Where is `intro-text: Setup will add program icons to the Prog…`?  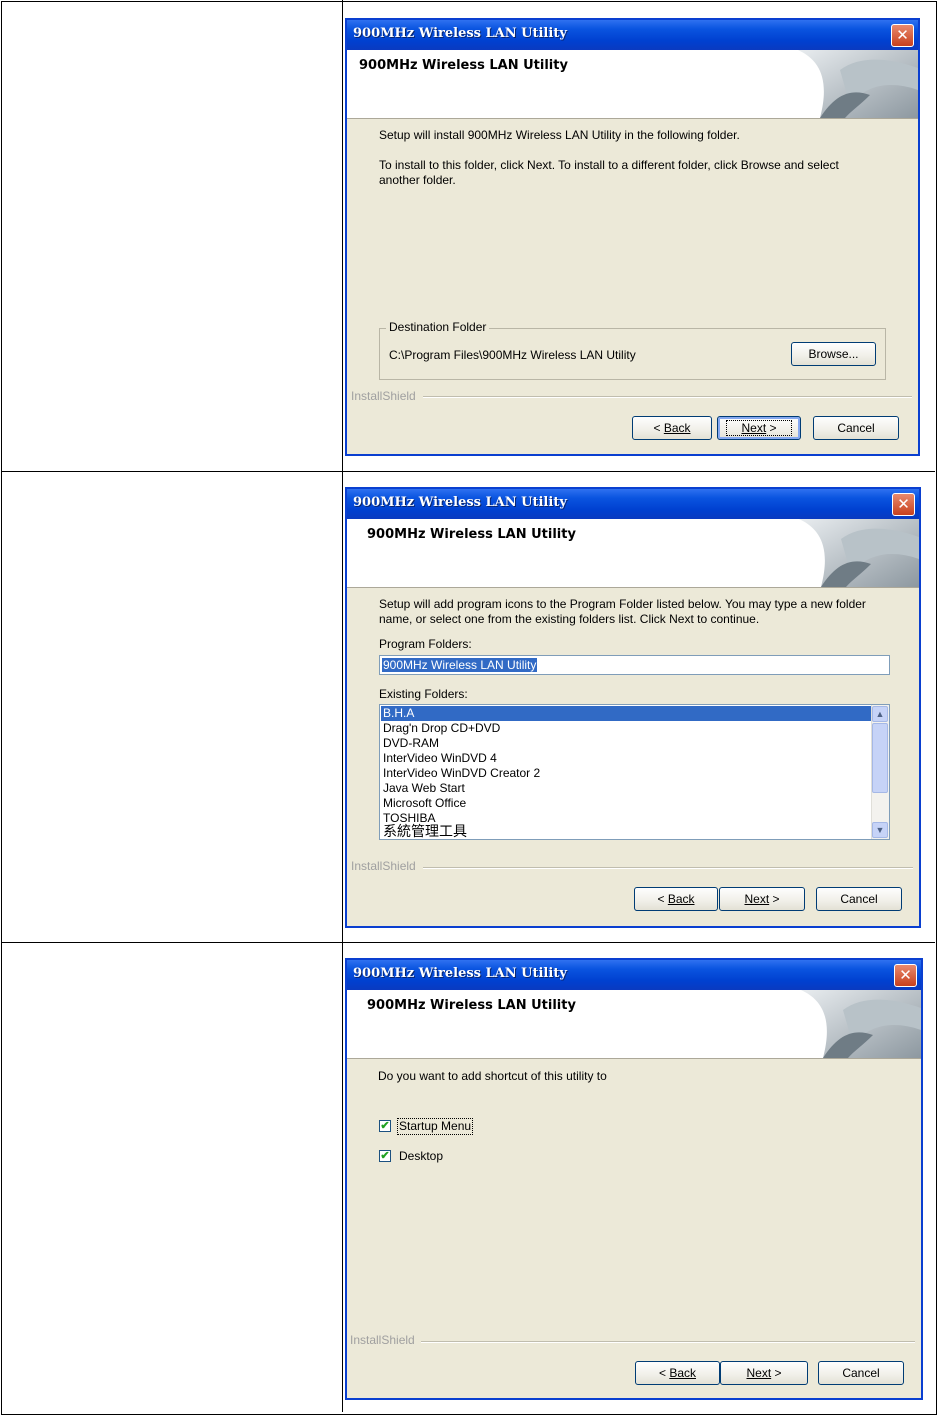 intro-text: Setup will add program icons to the Prog… is located at coordinates (622, 611).